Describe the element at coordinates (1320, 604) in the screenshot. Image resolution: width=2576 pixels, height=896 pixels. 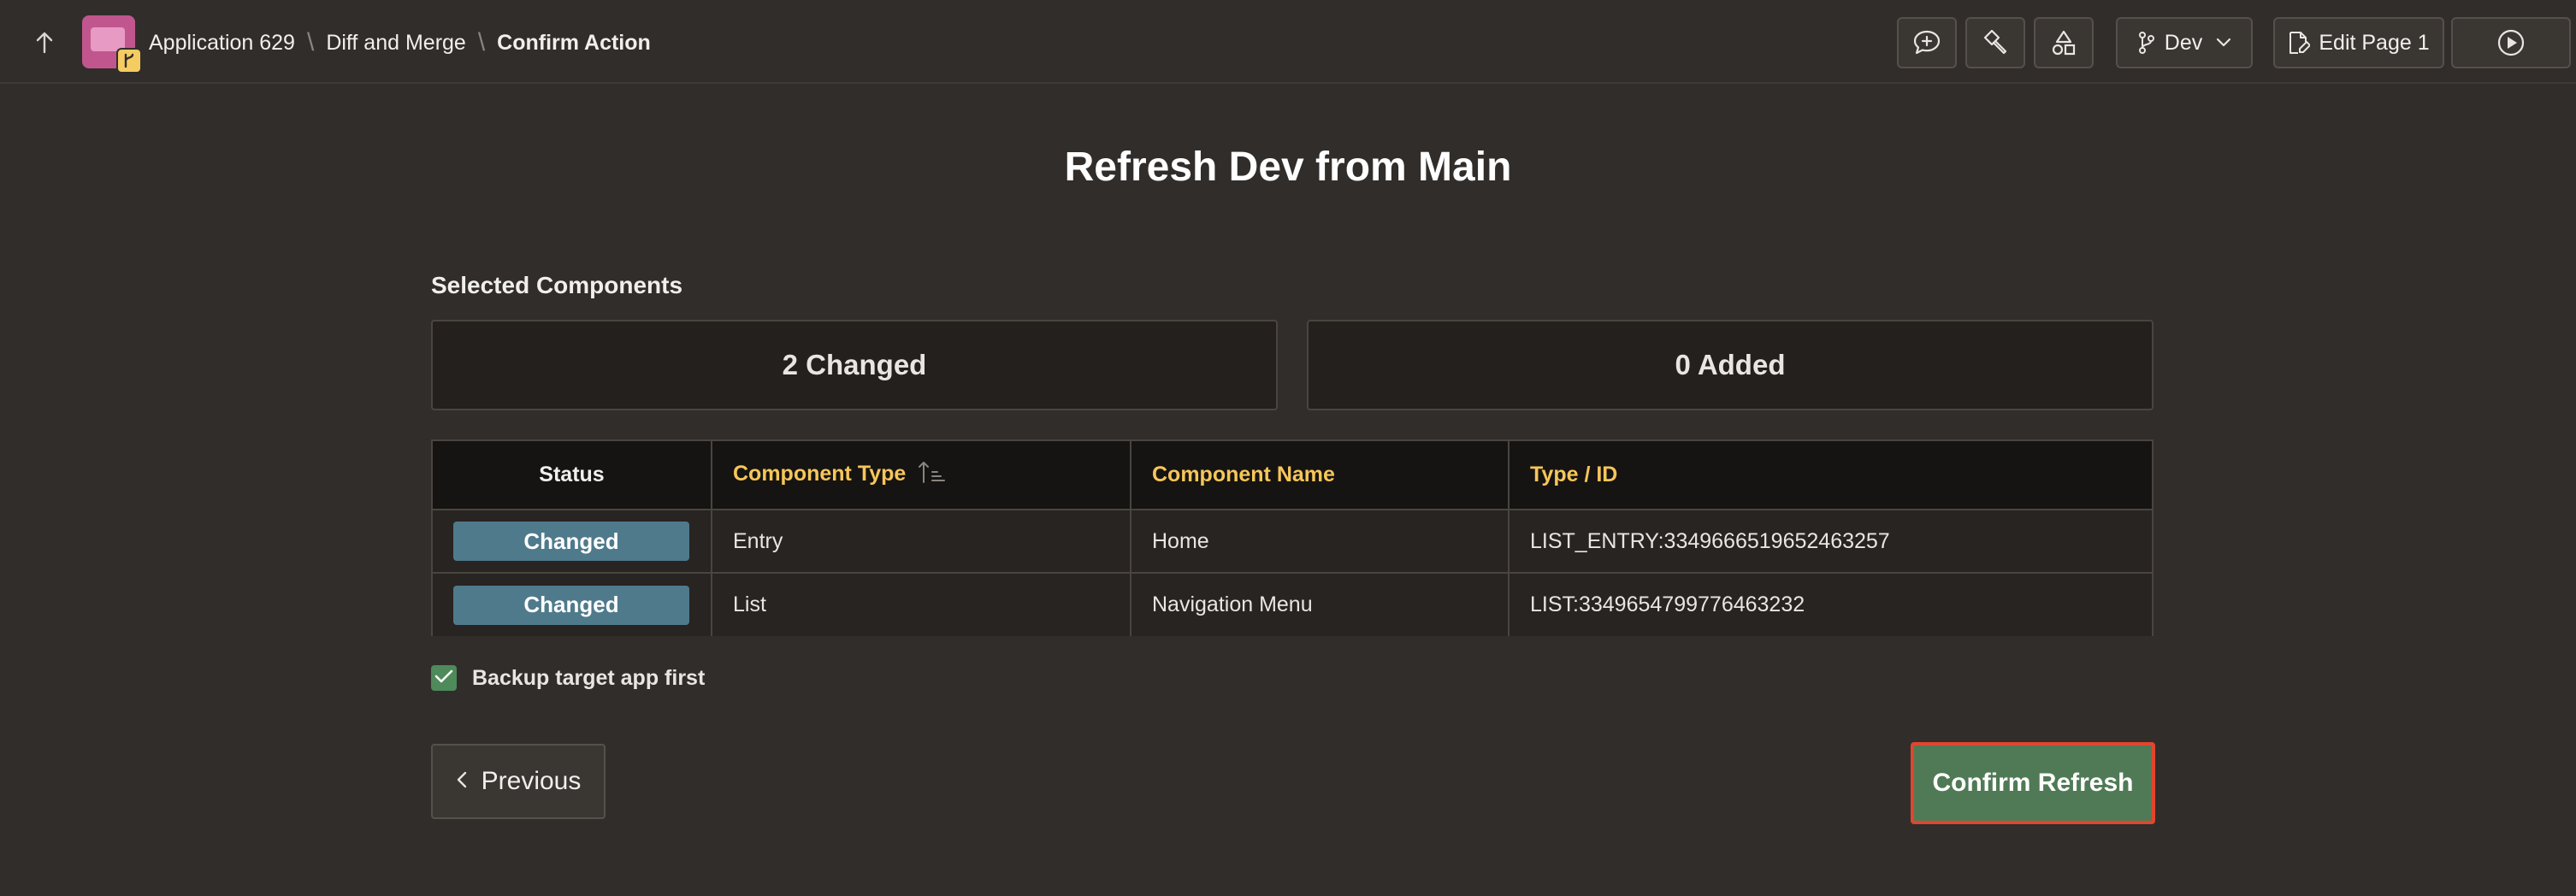
I see `component-name-cell: Navigation Menu` at that location.